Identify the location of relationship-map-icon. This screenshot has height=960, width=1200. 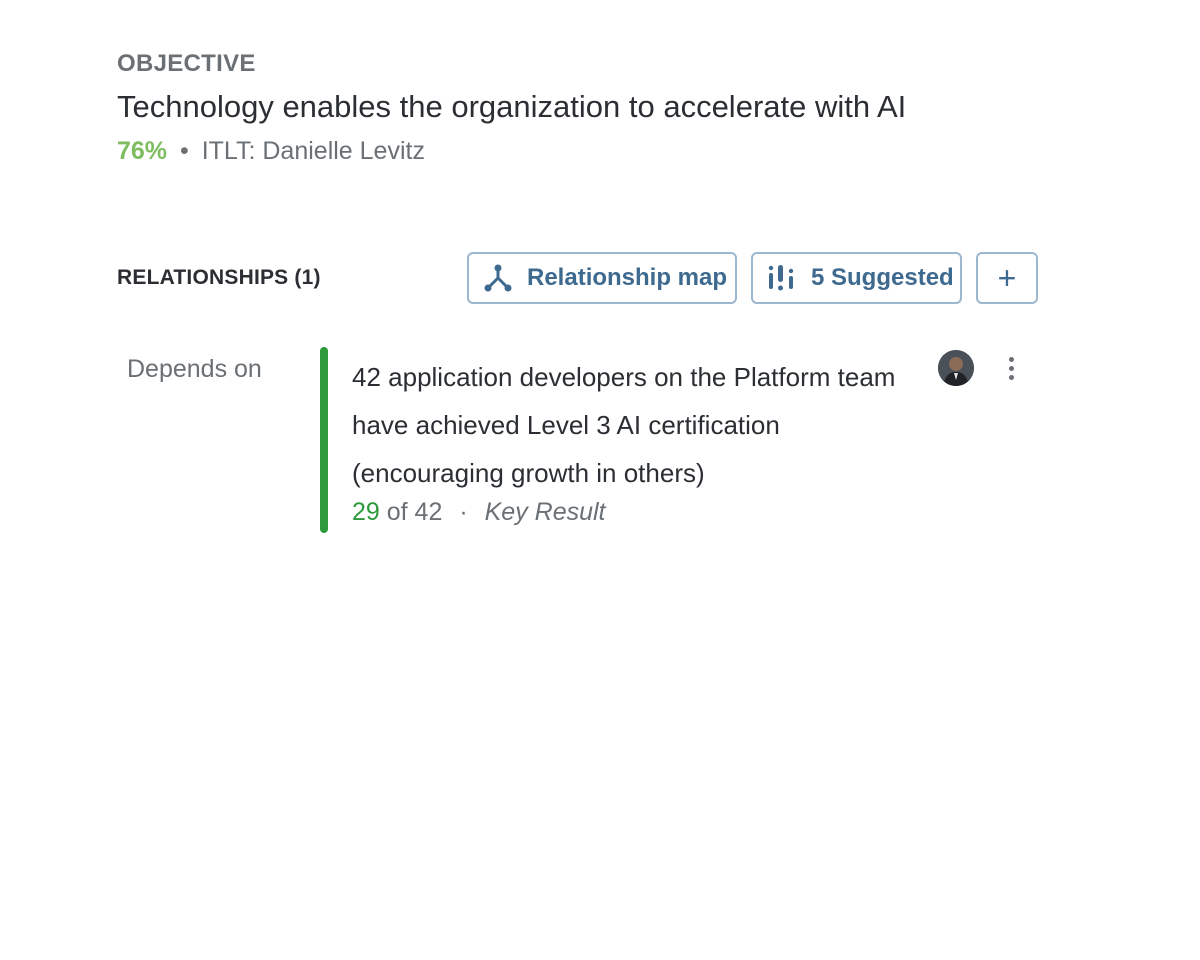
(498, 278).